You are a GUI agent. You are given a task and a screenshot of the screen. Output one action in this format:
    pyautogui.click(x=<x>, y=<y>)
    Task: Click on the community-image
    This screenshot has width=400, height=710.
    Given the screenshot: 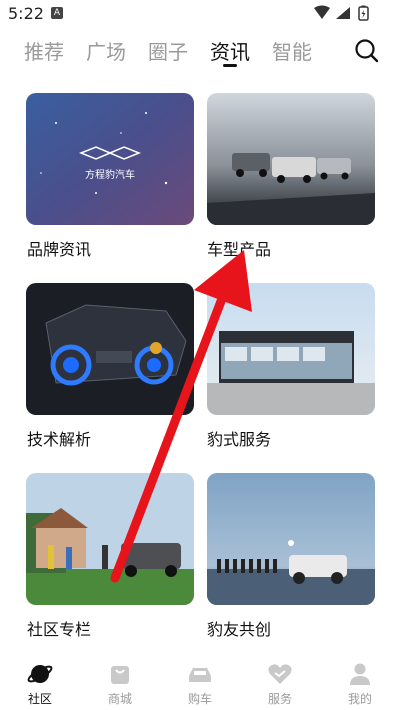 What is the action you would take?
    pyautogui.click(x=110, y=539)
    